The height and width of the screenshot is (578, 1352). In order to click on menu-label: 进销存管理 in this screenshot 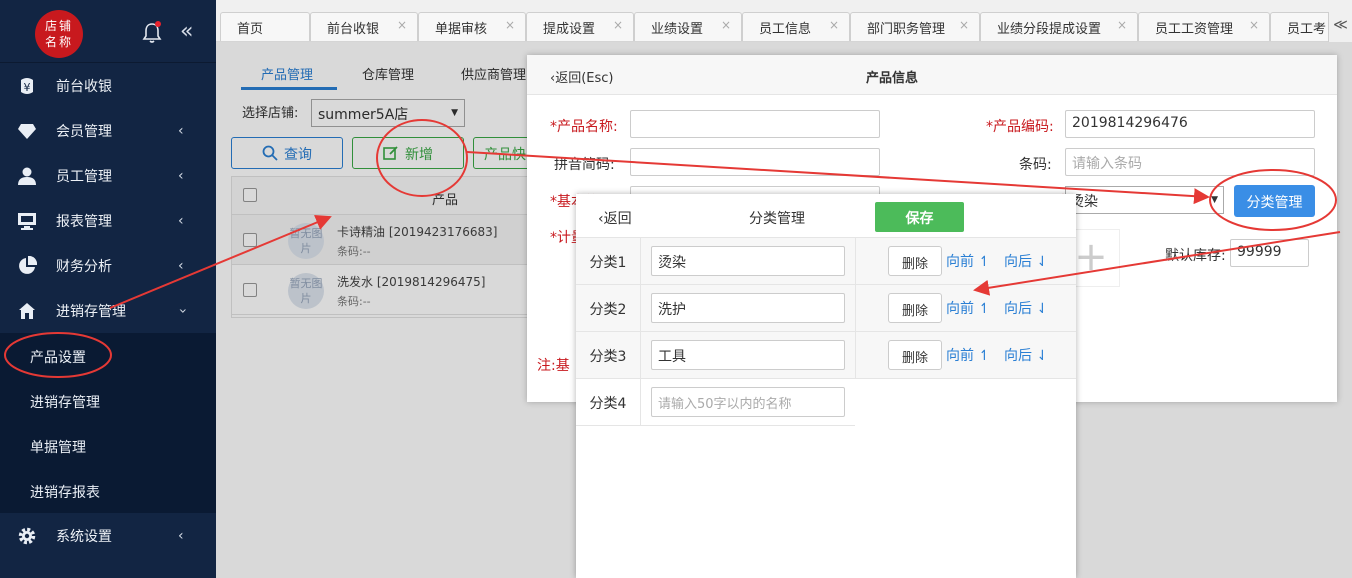, I will do `click(91, 311)`.